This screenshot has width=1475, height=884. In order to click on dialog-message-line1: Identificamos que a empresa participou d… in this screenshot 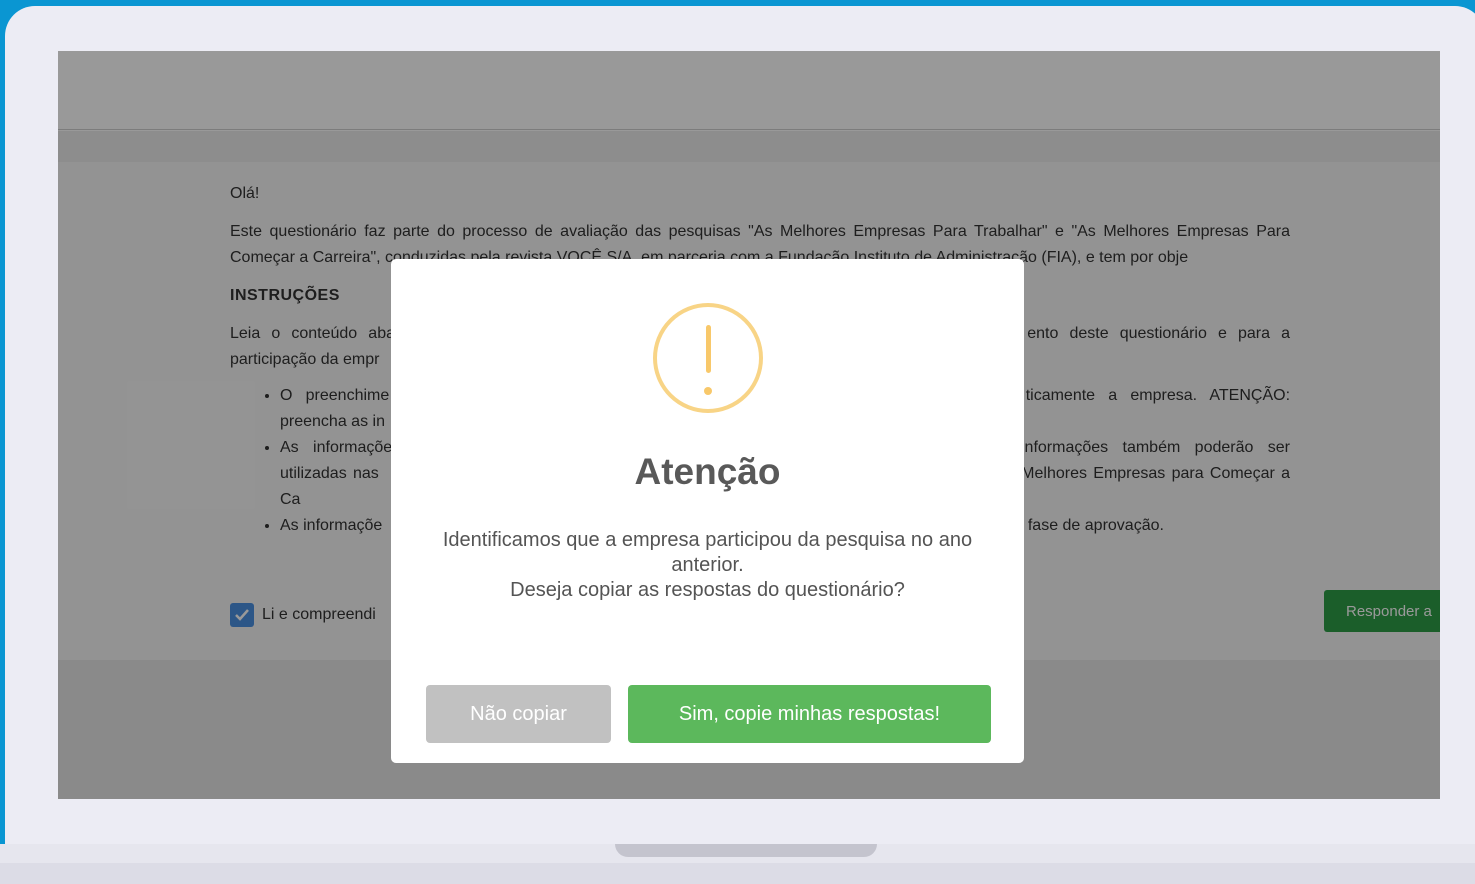, I will do `click(707, 552)`.